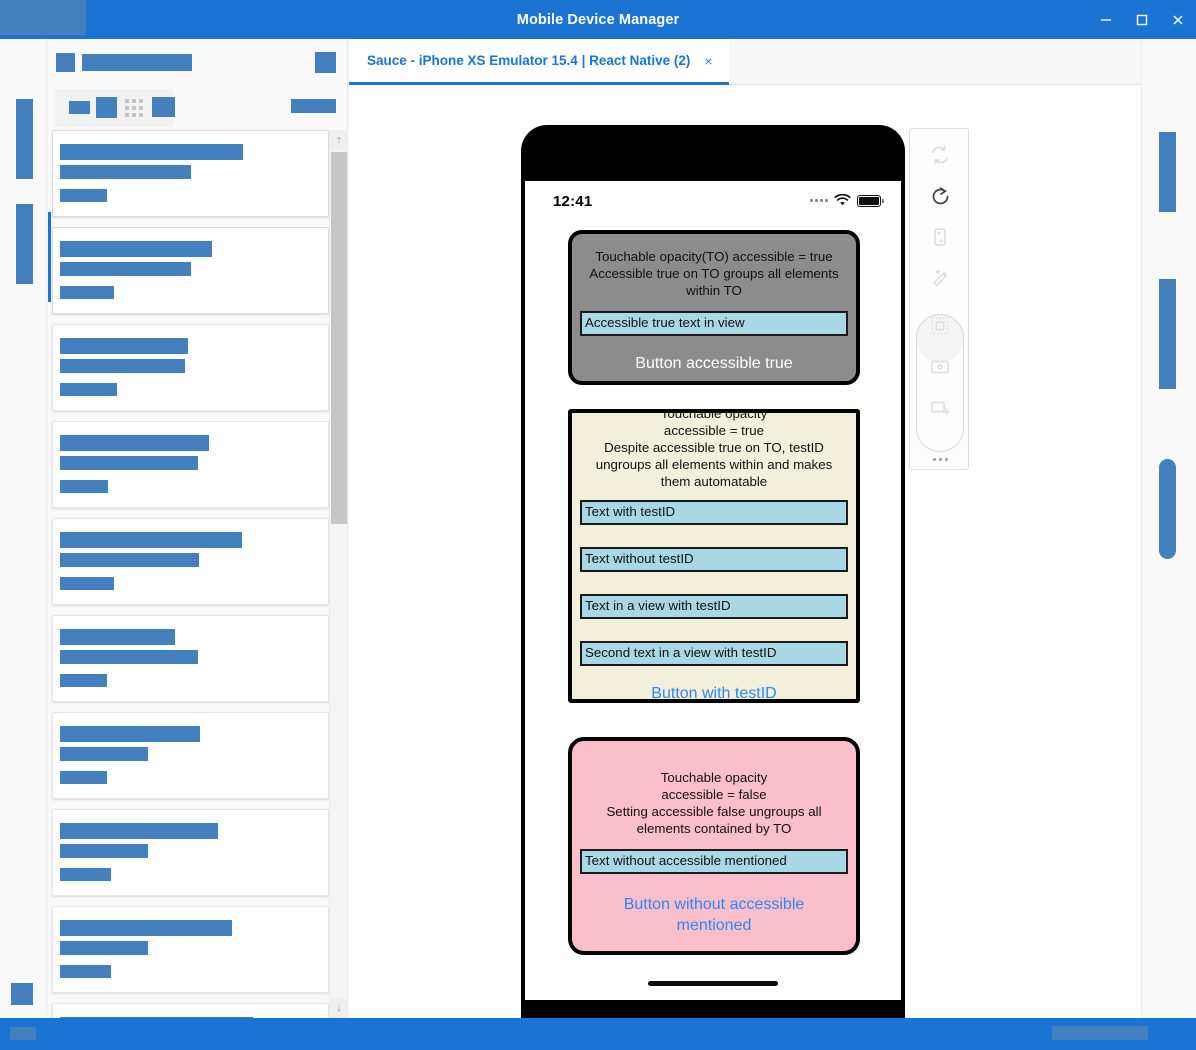 The height and width of the screenshot is (1050, 1196). Describe the element at coordinates (714, 481) in the screenshot. I see `card-description-line: them automatable` at that location.